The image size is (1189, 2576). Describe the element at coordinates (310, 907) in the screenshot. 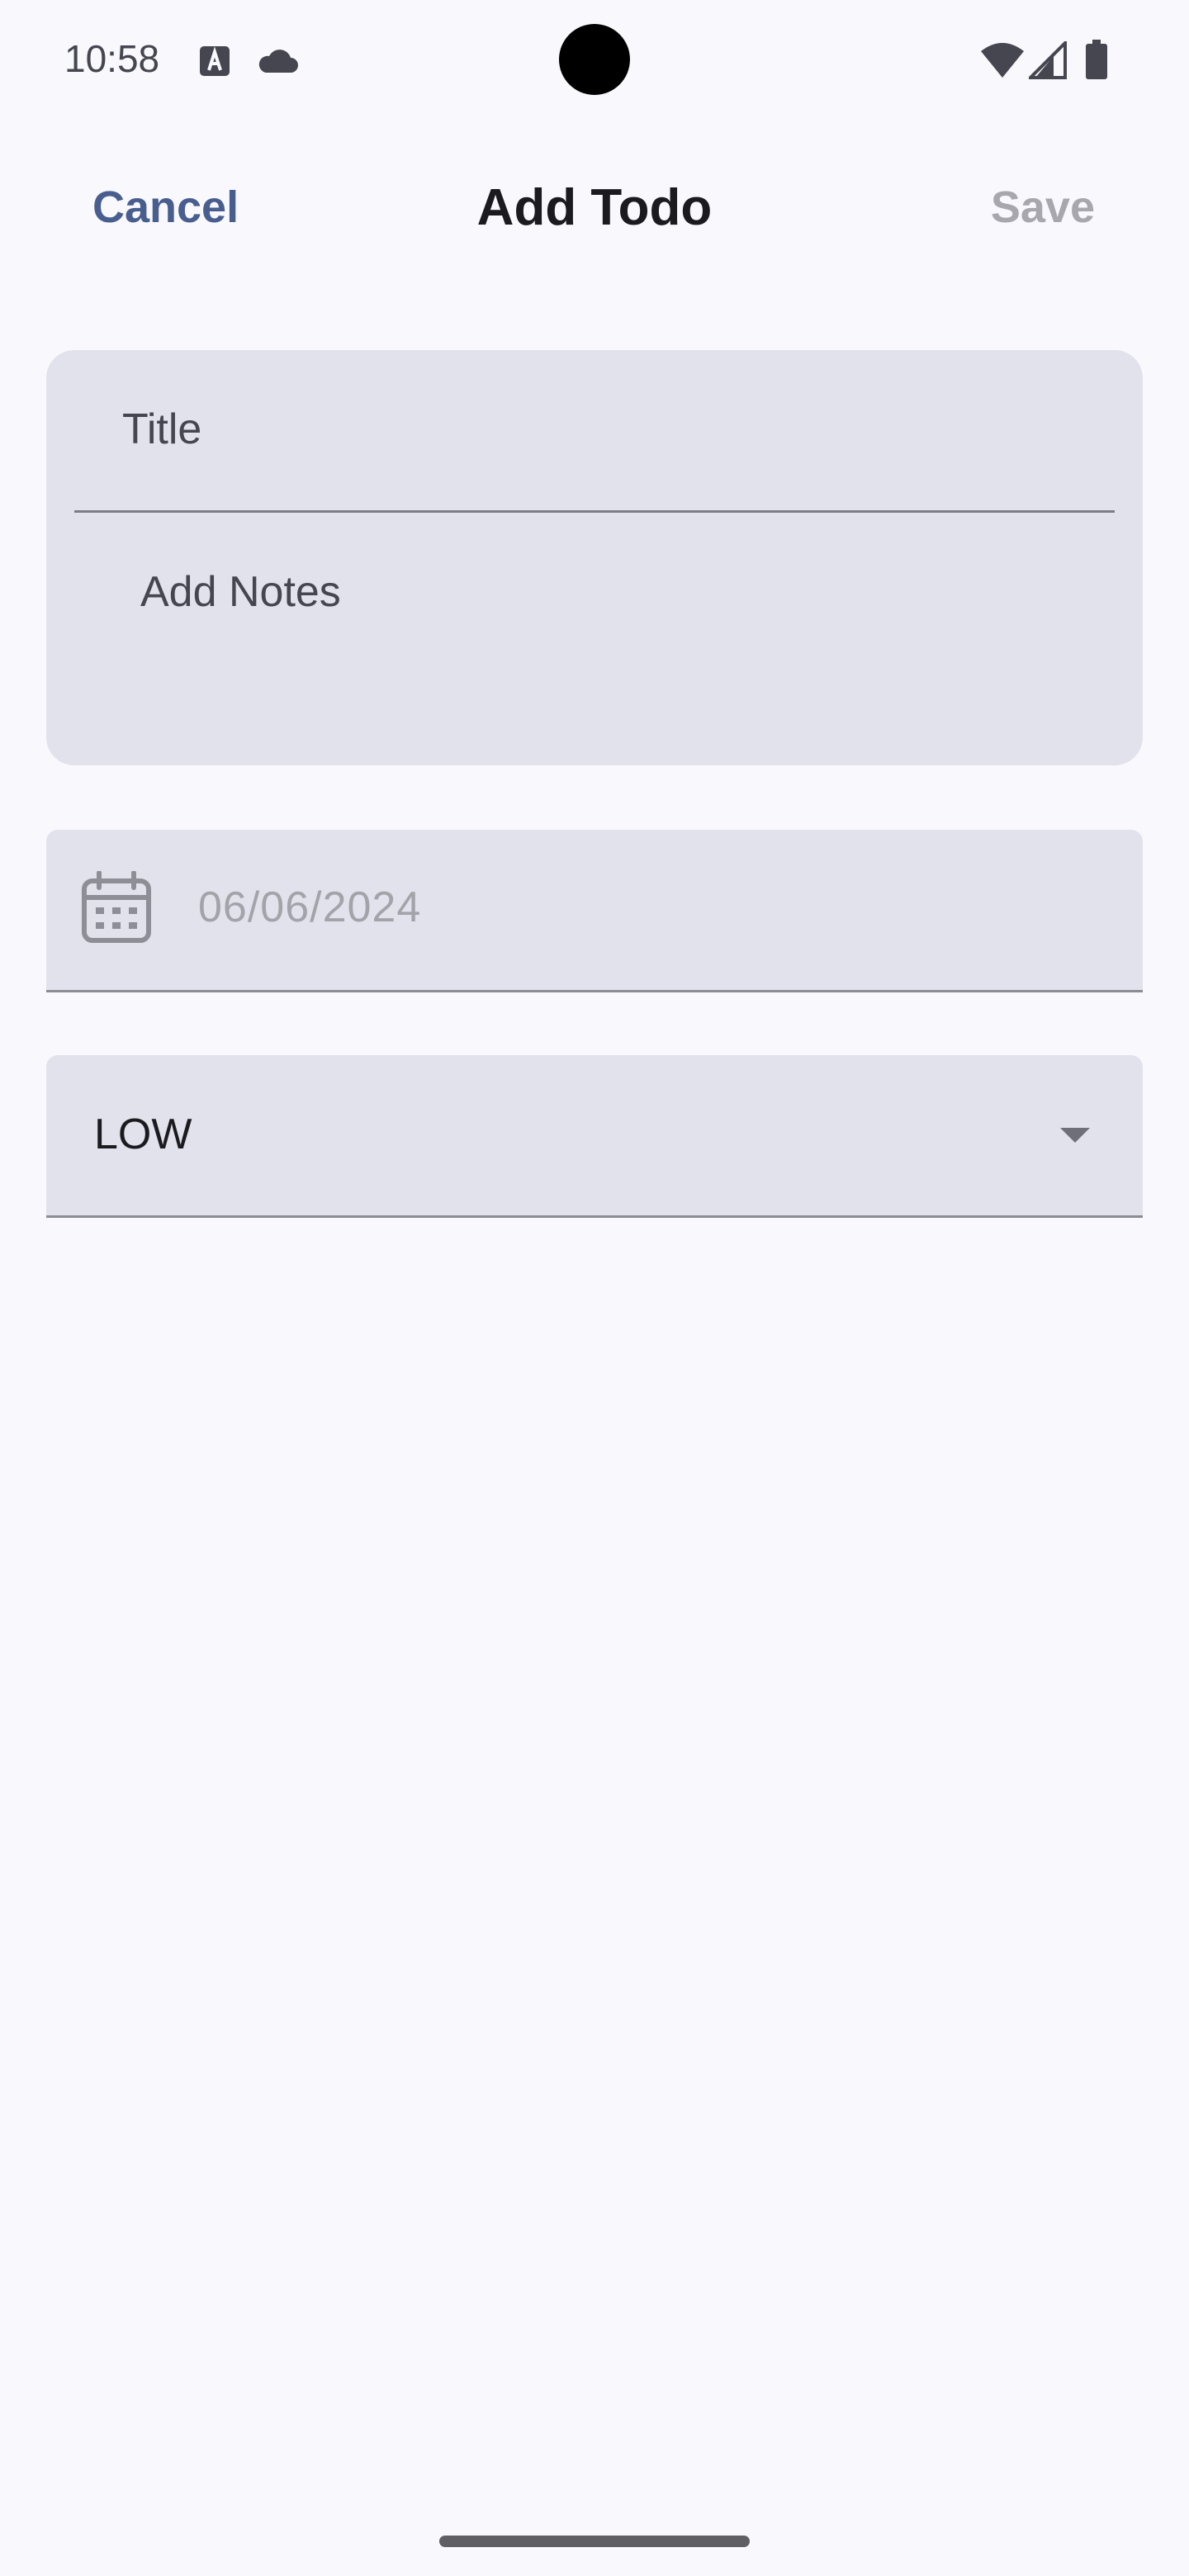

I see `date-value: 06/06/2024` at that location.